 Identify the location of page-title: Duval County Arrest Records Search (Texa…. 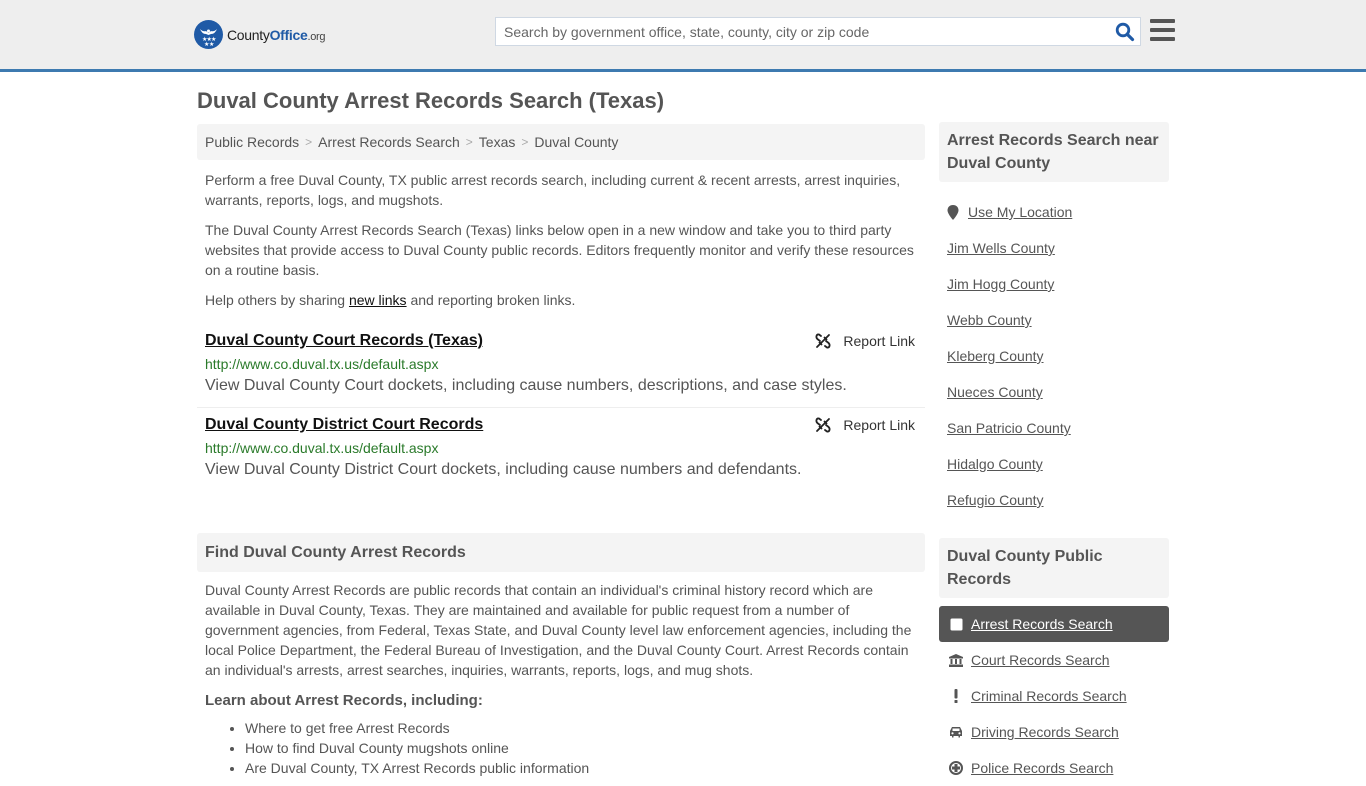
(431, 100).